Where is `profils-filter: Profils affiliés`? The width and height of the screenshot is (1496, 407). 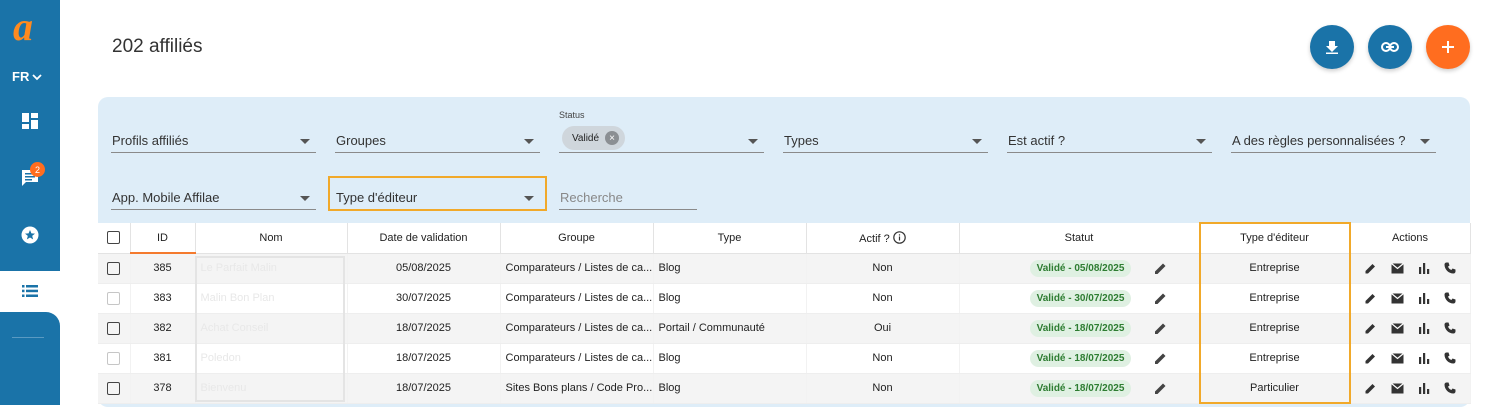 profils-filter: Profils affiliés is located at coordinates (213, 143).